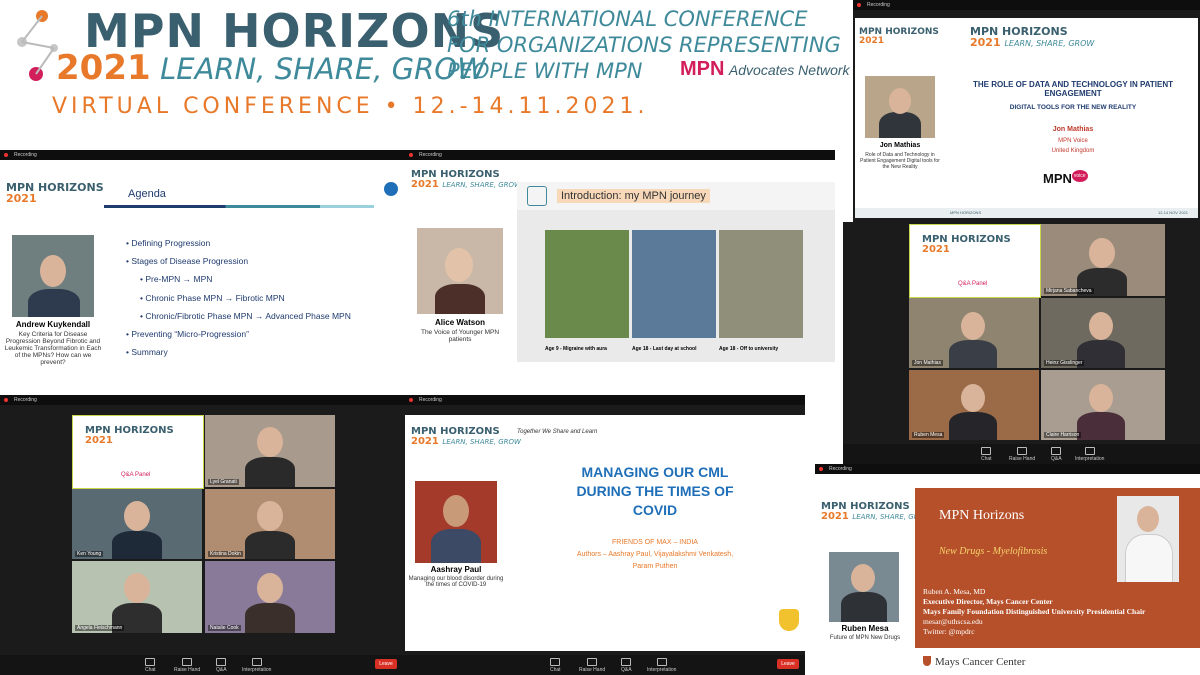 The height and width of the screenshot is (675, 1200). I want to click on presenter-name: Ruben A. Mesa, MD, so click(954, 591).